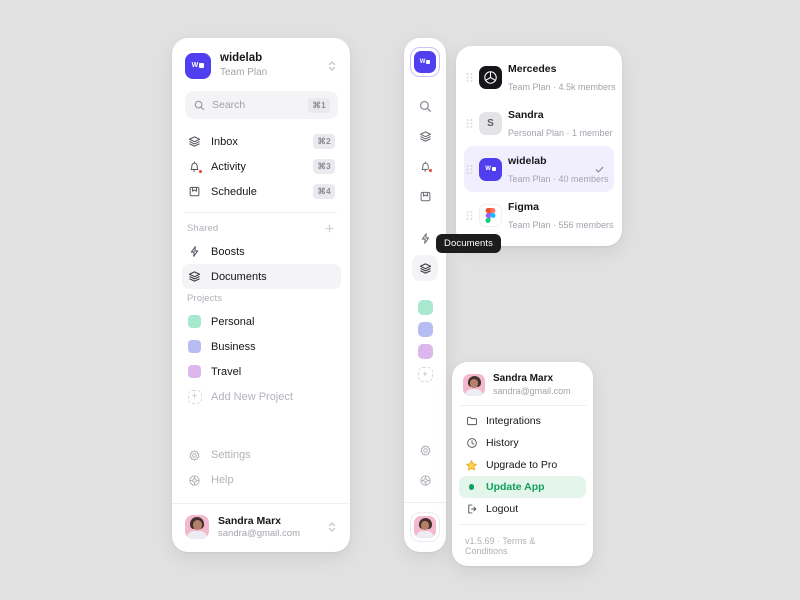 This screenshot has width=800, height=600. What do you see at coordinates (261, 455) in the screenshot?
I see `sidebar-item-settings: Settings` at bounding box center [261, 455].